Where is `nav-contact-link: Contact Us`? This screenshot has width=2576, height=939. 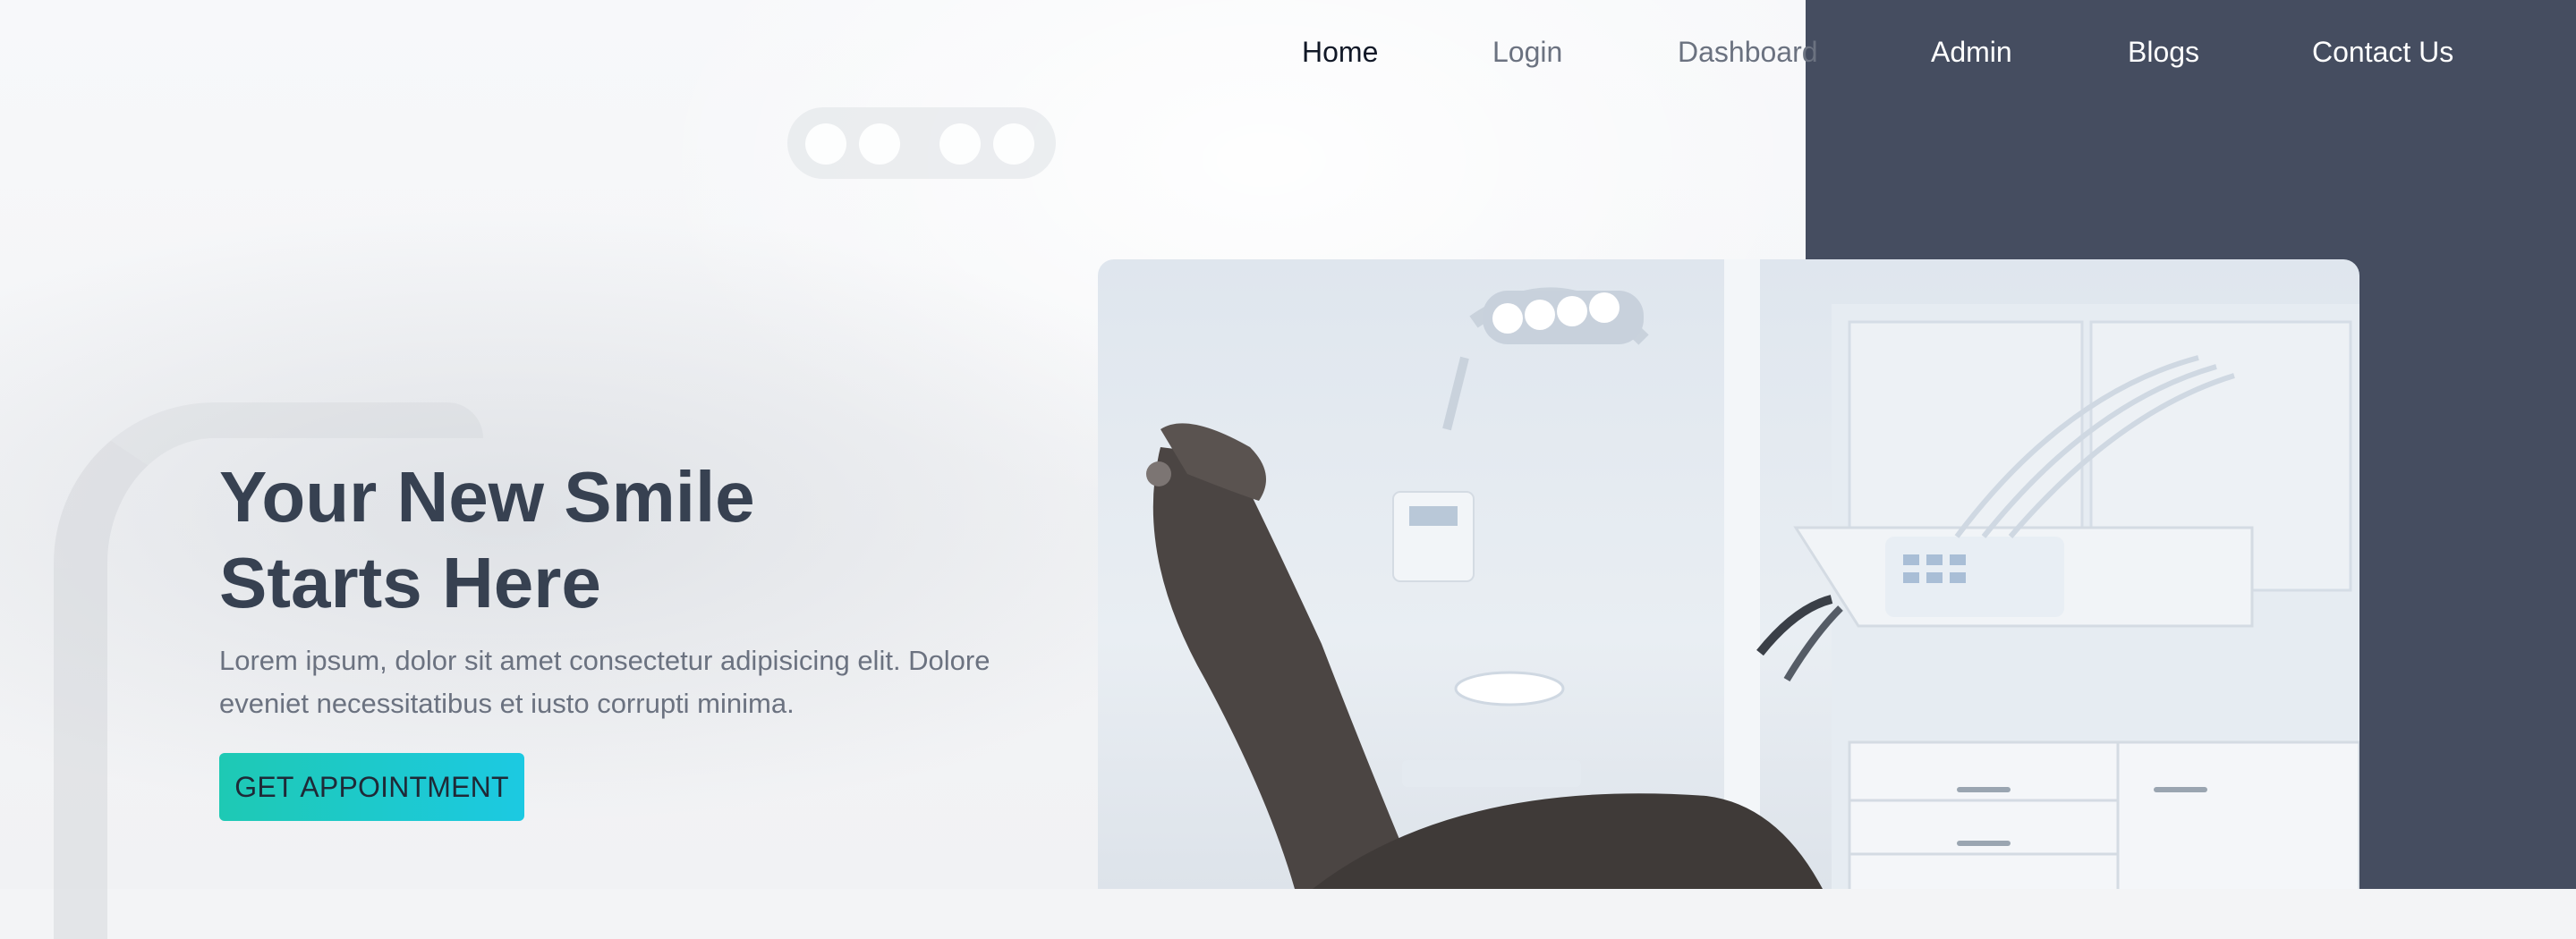 nav-contact-link: Contact Us is located at coordinates (2382, 53).